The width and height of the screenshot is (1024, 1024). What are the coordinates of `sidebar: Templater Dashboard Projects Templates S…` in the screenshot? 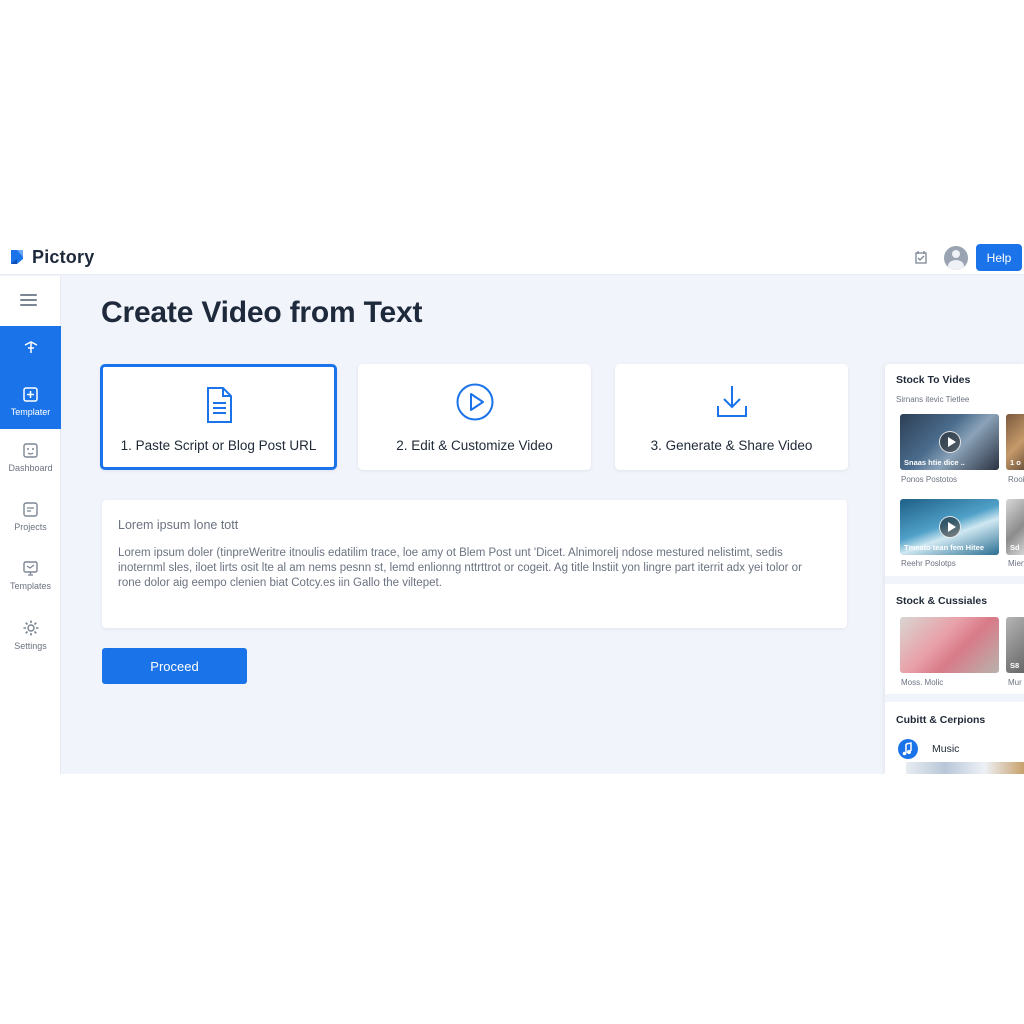 It's located at (30, 525).